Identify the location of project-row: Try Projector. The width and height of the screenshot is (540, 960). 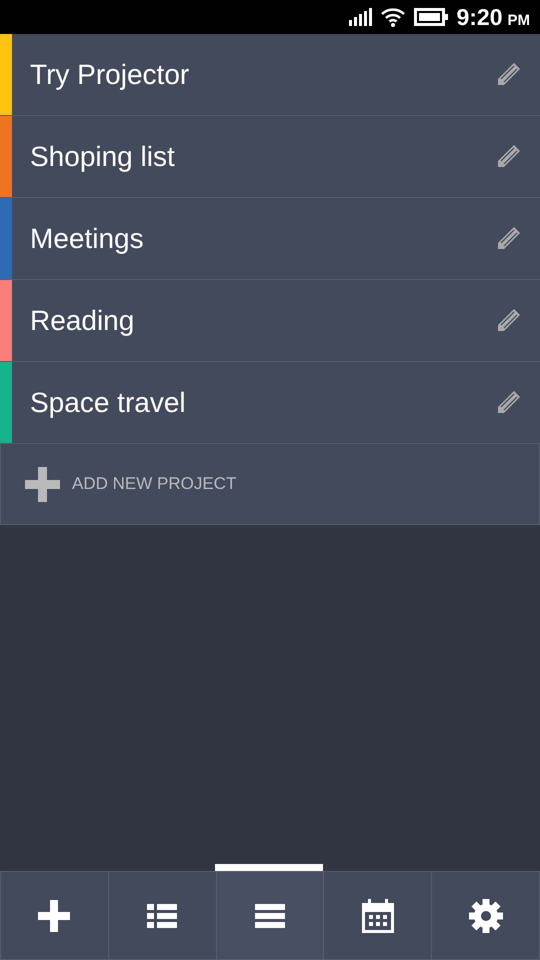
(270, 75).